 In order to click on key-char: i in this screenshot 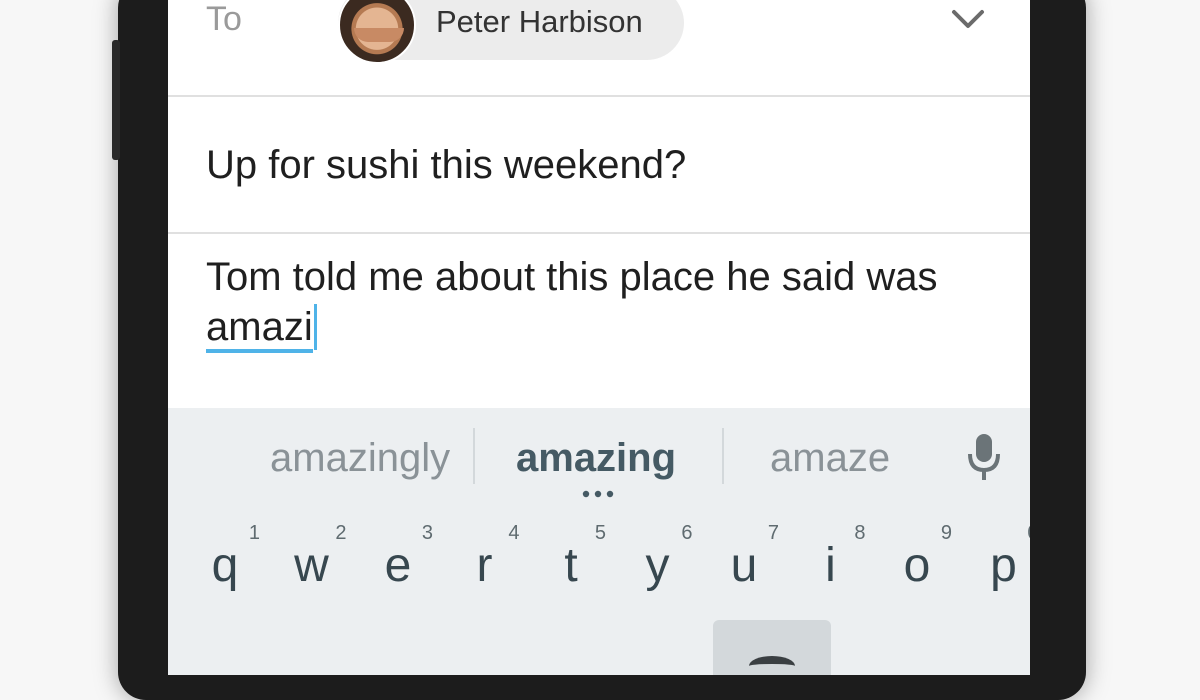, I will do `click(830, 565)`.